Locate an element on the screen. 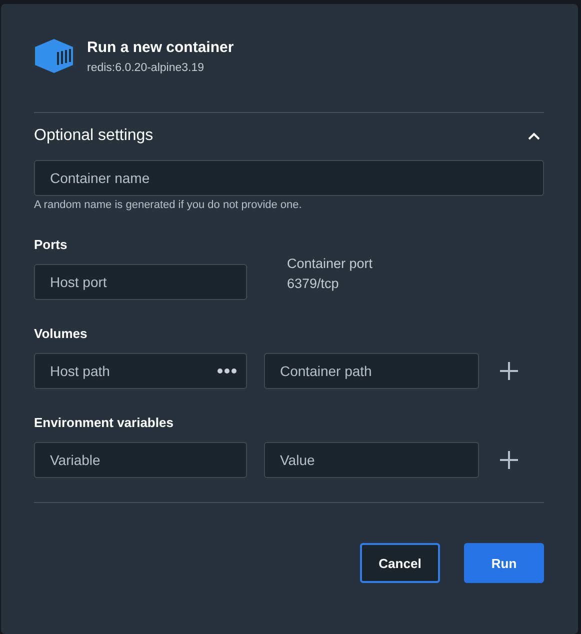 This screenshot has width=581, height=634. container-port-value: 6379/tcp is located at coordinates (313, 284).